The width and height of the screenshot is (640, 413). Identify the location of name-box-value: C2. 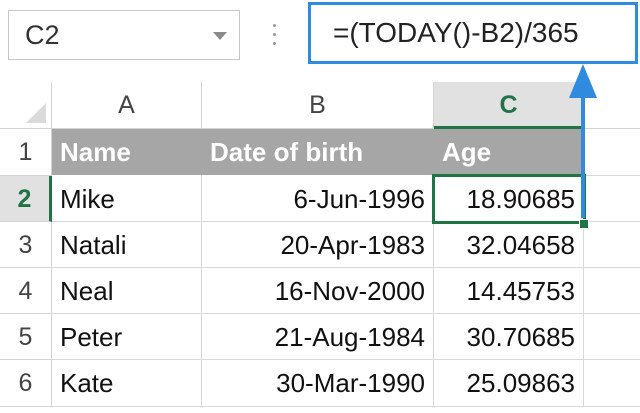
(42, 35).